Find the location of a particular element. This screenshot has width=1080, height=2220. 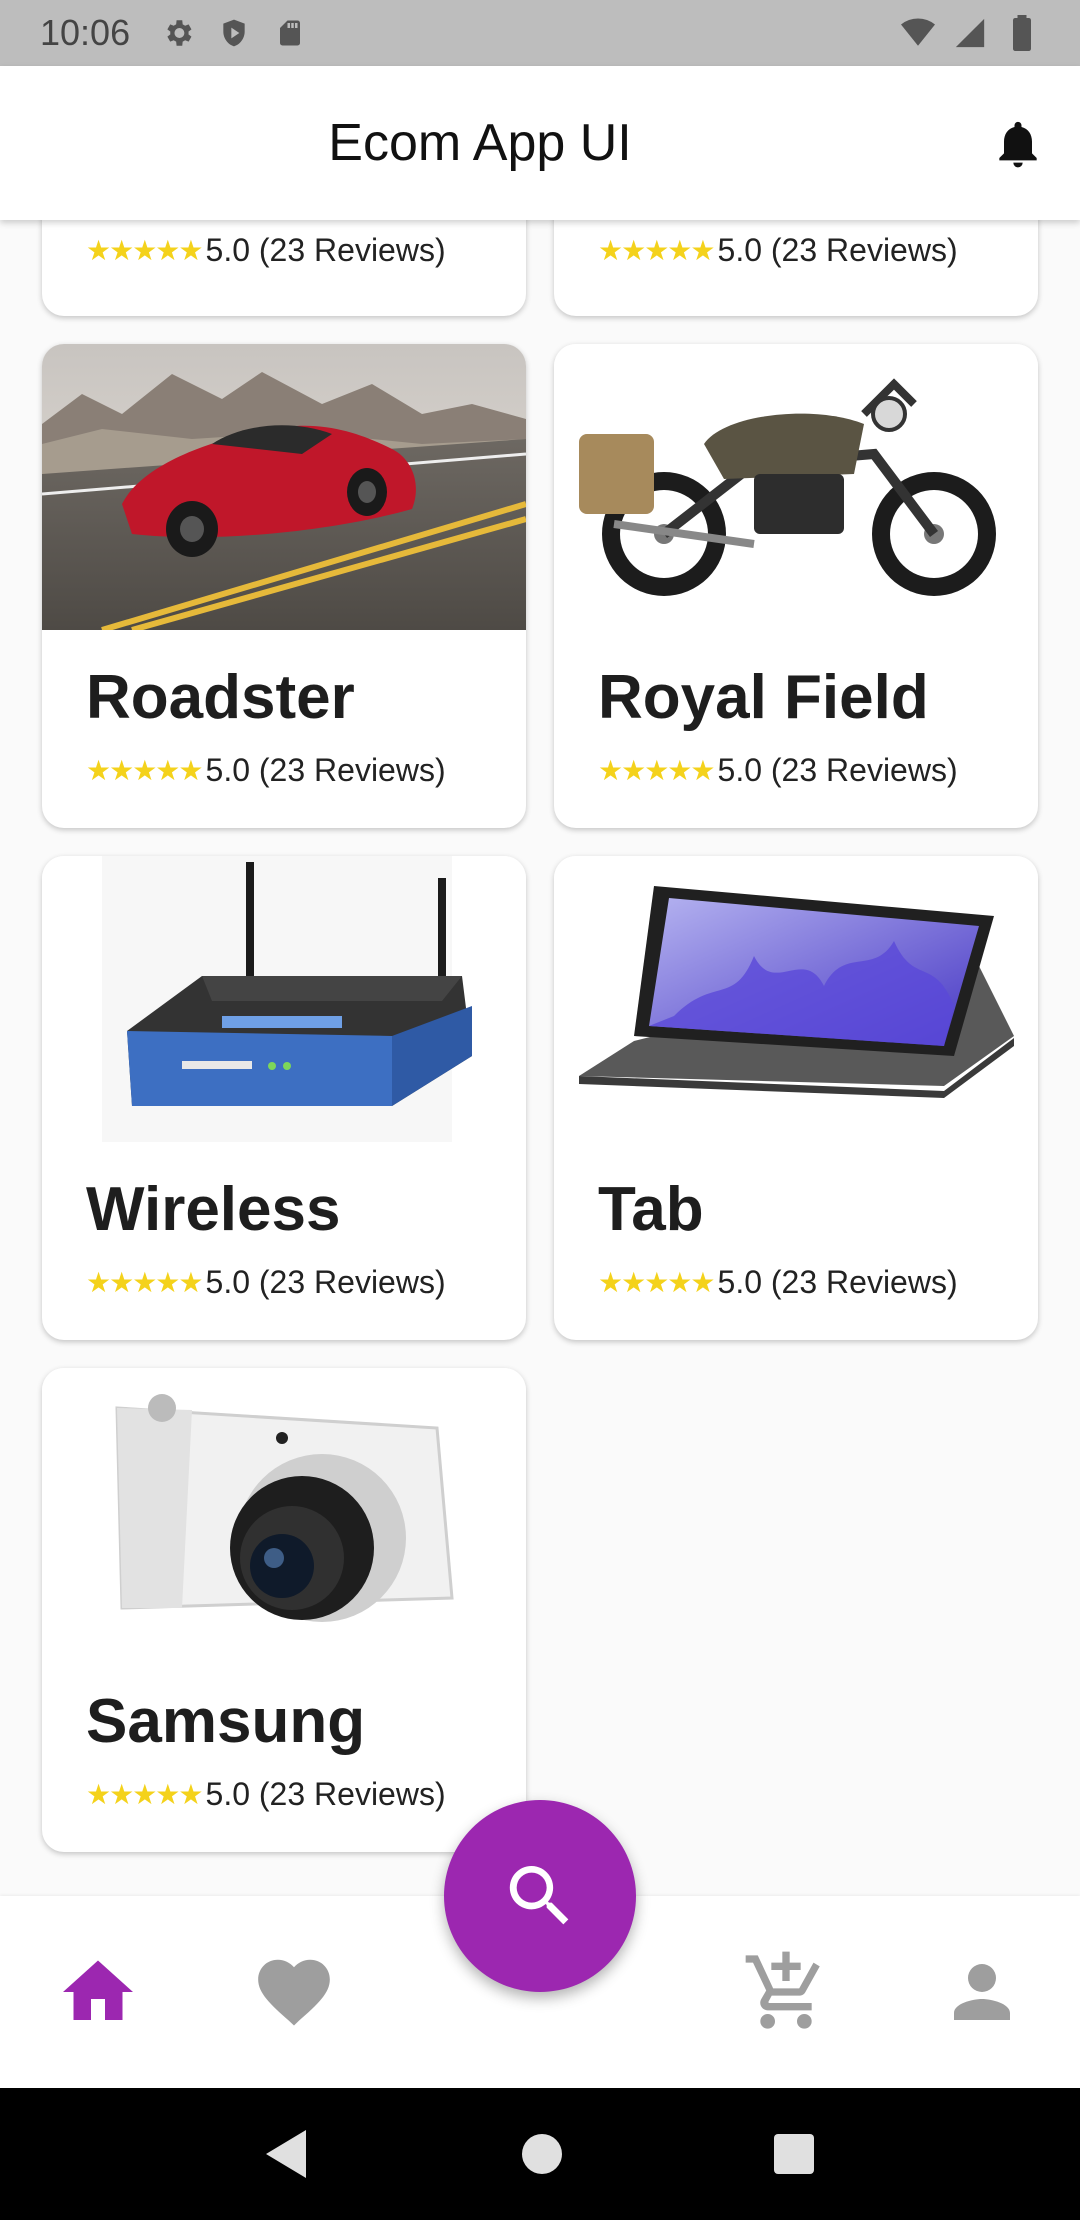

product-name: Tab is located at coordinates (651, 1209).